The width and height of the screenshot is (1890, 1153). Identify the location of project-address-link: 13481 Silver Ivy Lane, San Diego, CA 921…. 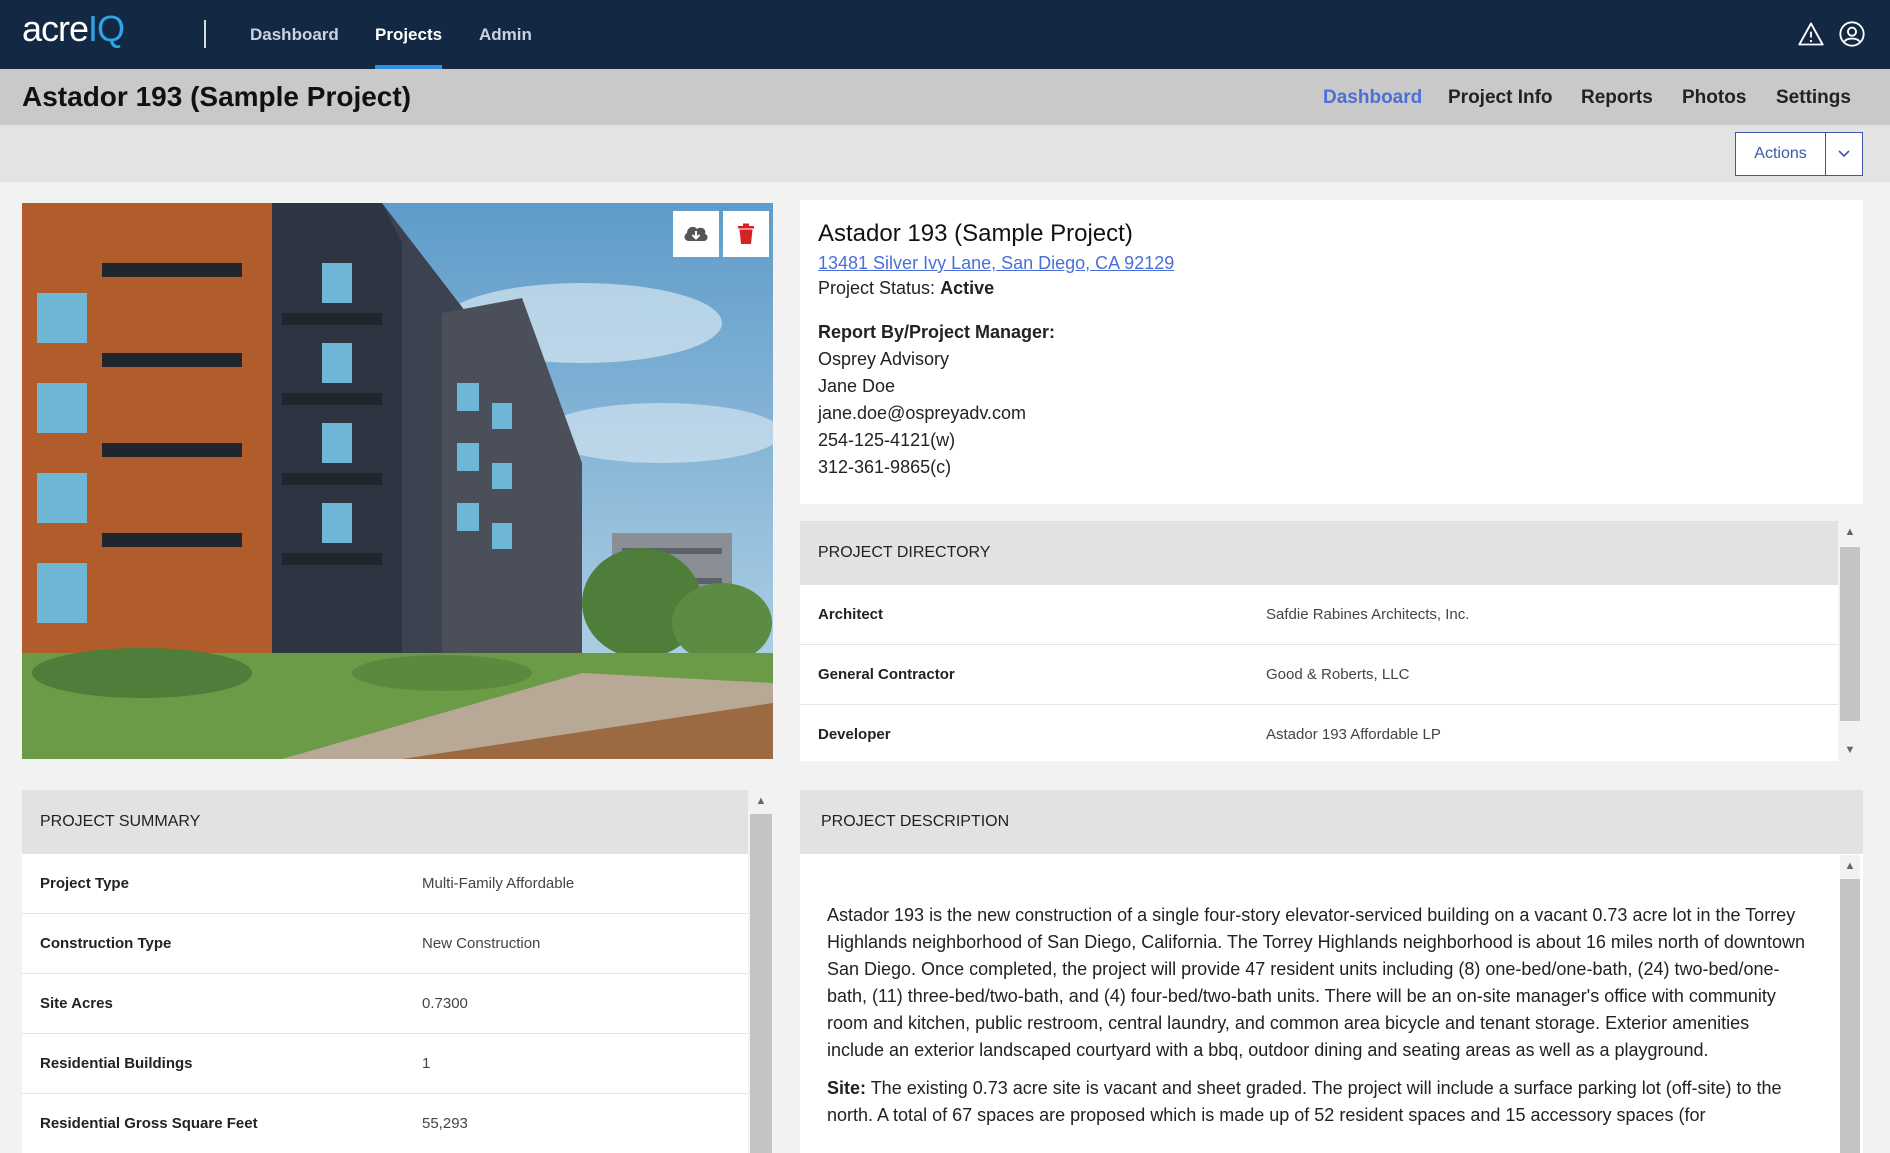
(1331, 265).